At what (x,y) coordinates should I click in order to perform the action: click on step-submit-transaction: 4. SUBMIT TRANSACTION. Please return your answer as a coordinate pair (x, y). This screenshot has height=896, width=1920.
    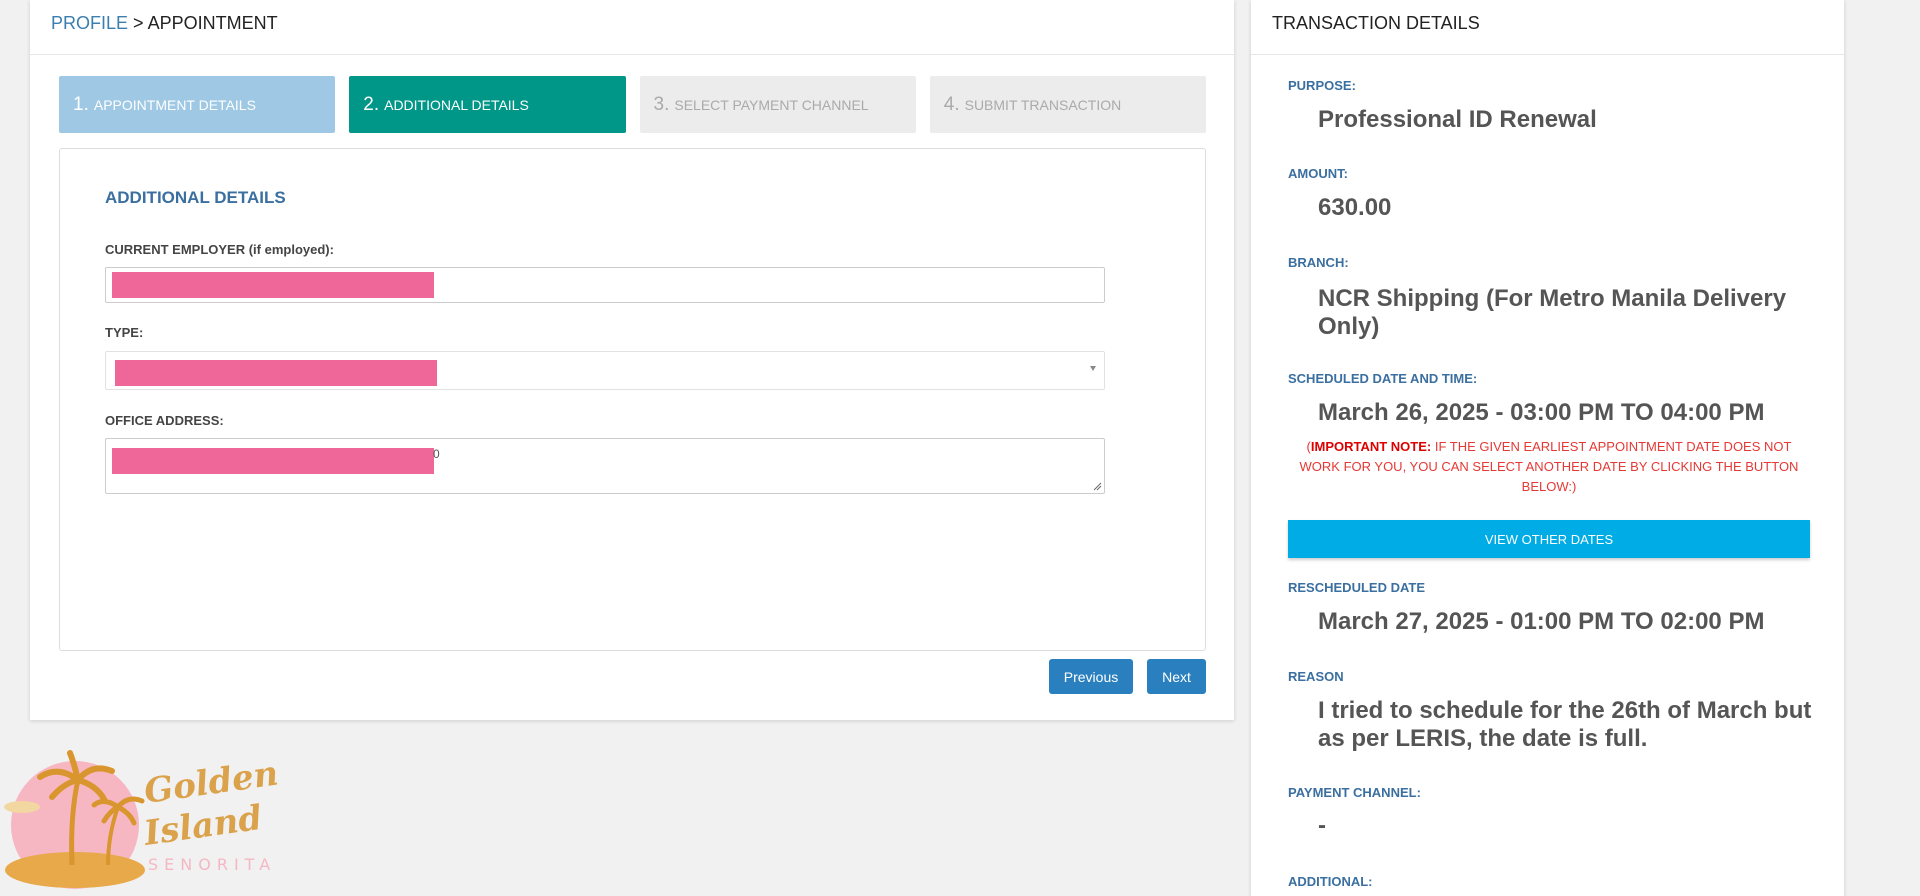
    Looking at the image, I should click on (1067, 104).